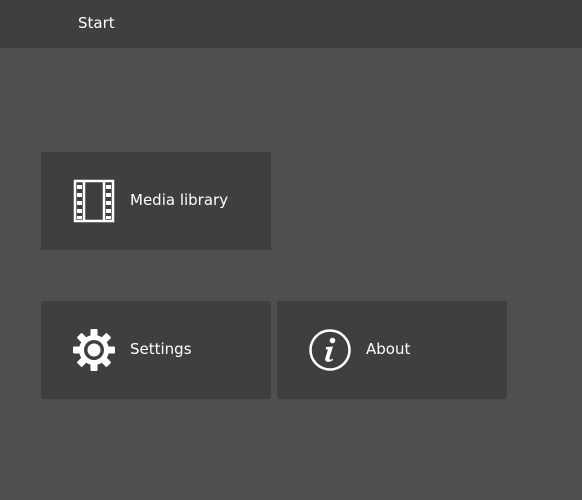  What do you see at coordinates (94, 201) in the screenshot?
I see `film-strip-icon` at bounding box center [94, 201].